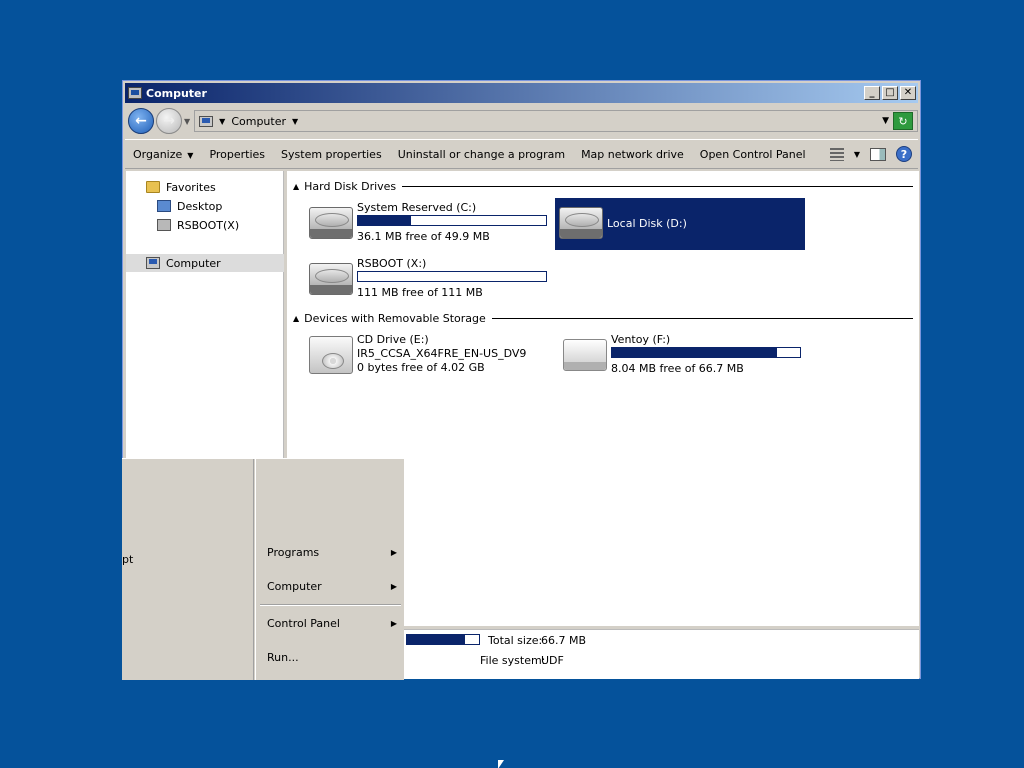 The width and height of the screenshot is (1024, 768). Describe the element at coordinates (521, 93) in the screenshot. I see `title-bar: Computer _ □ ✕` at that location.